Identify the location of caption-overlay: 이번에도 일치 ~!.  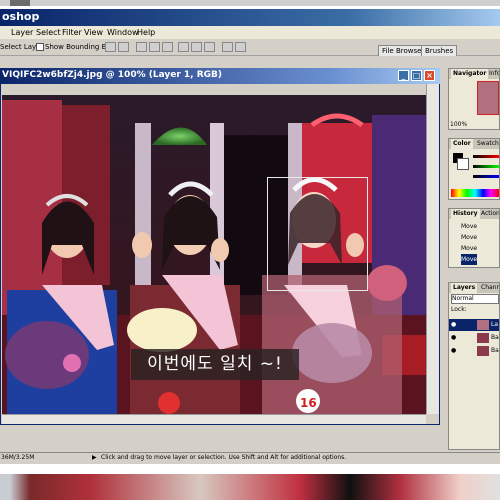
(215, 364).